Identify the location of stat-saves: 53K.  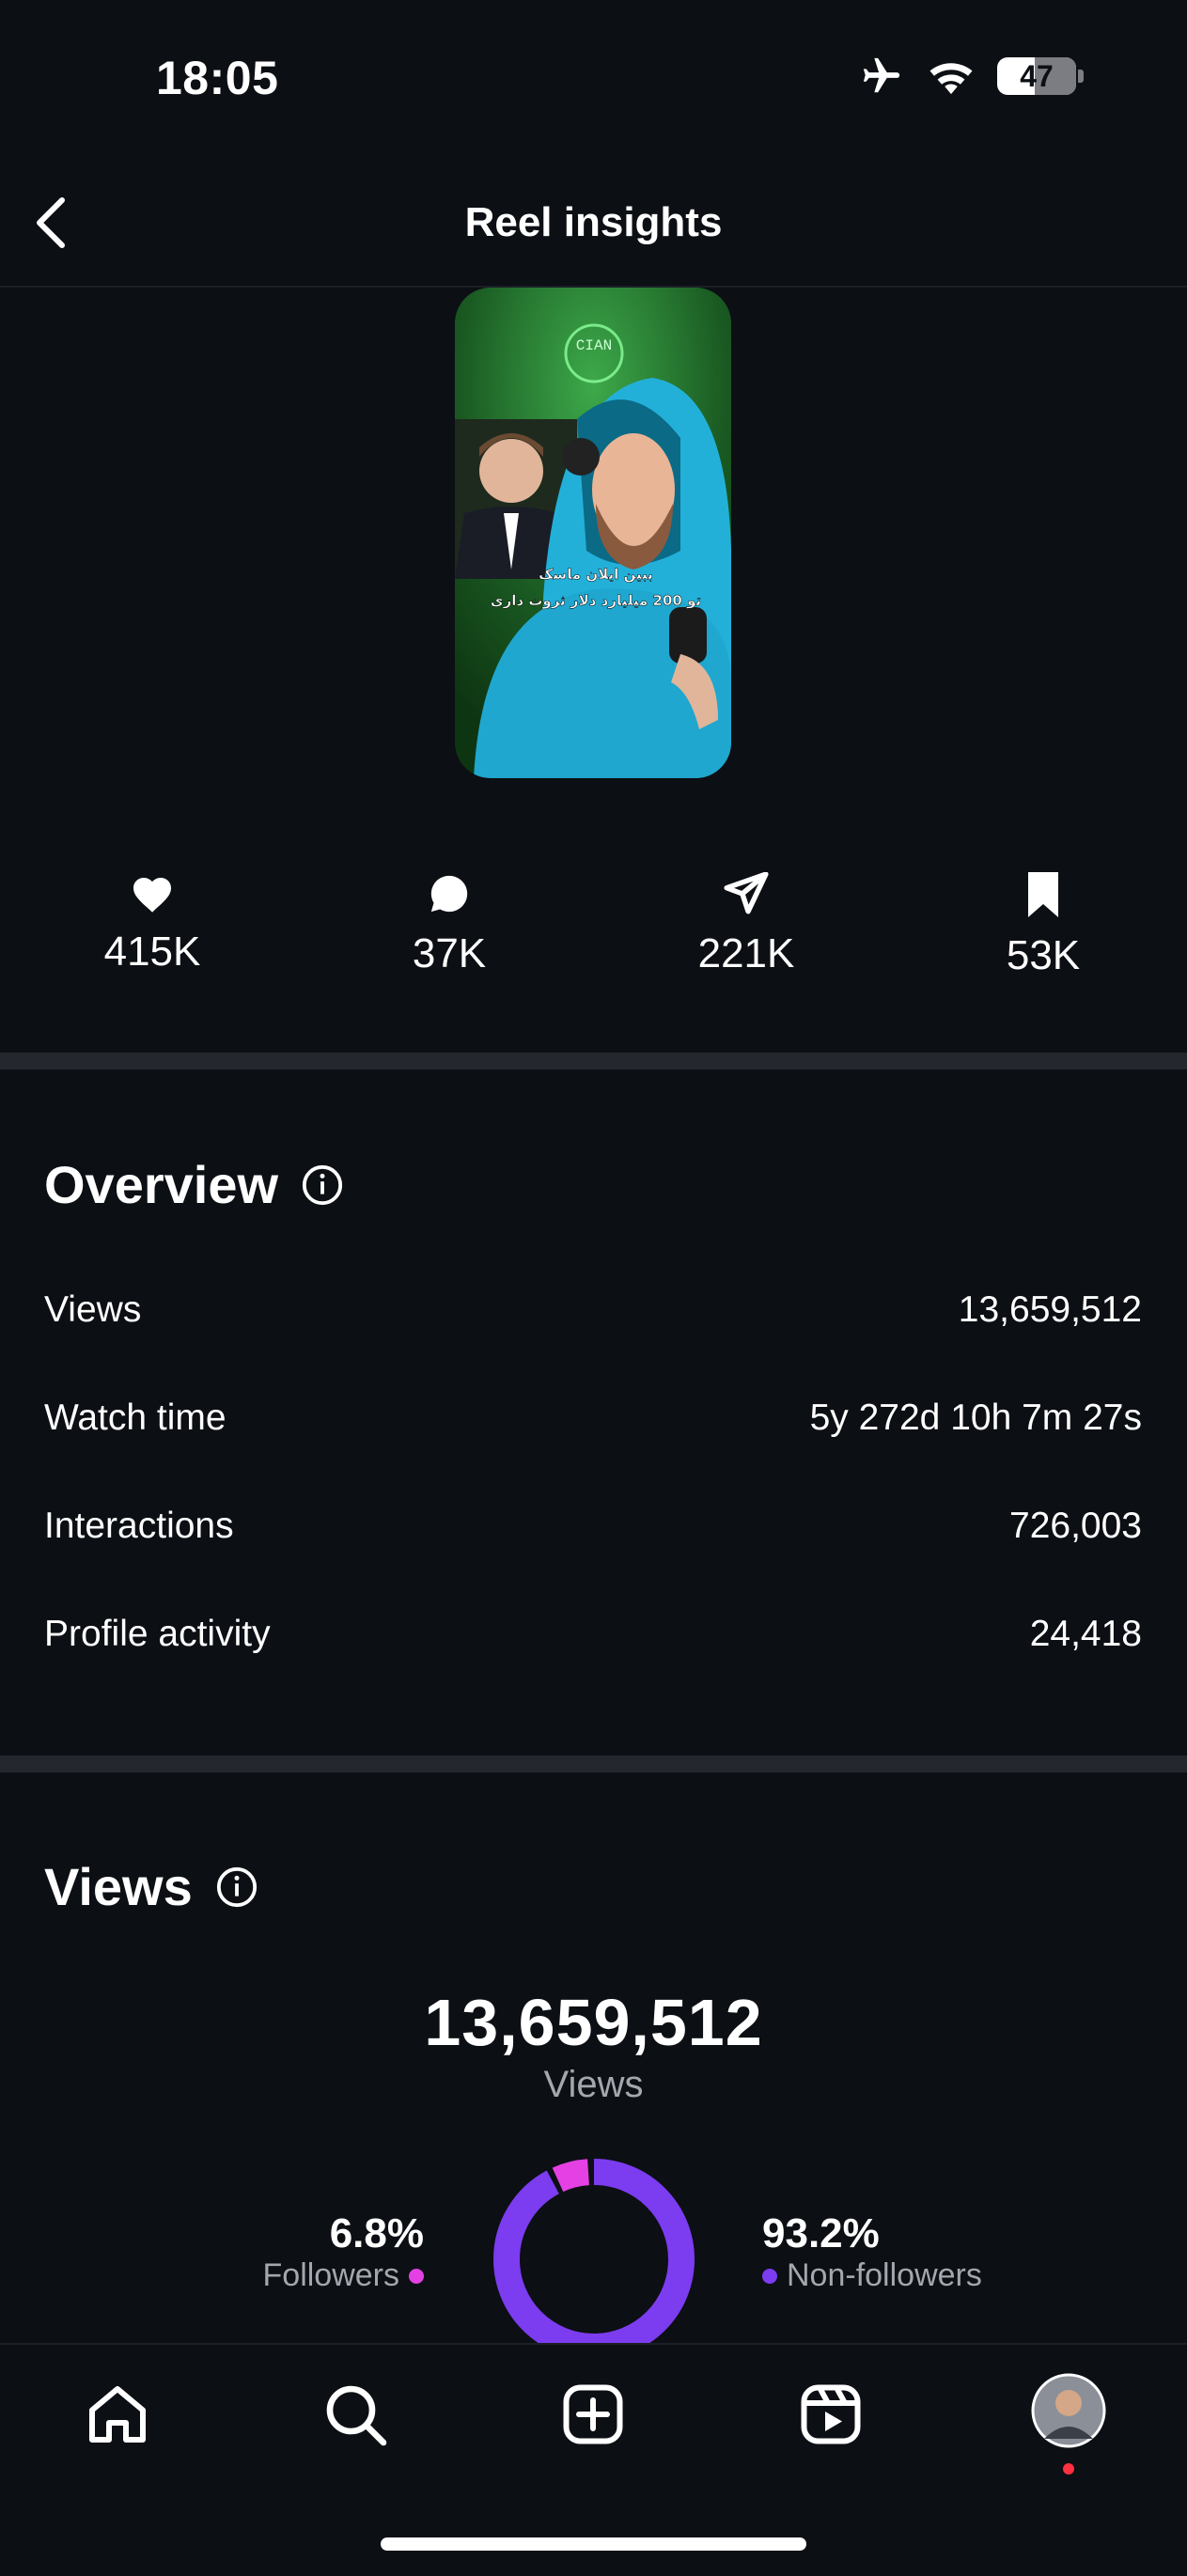
(1043, 925).